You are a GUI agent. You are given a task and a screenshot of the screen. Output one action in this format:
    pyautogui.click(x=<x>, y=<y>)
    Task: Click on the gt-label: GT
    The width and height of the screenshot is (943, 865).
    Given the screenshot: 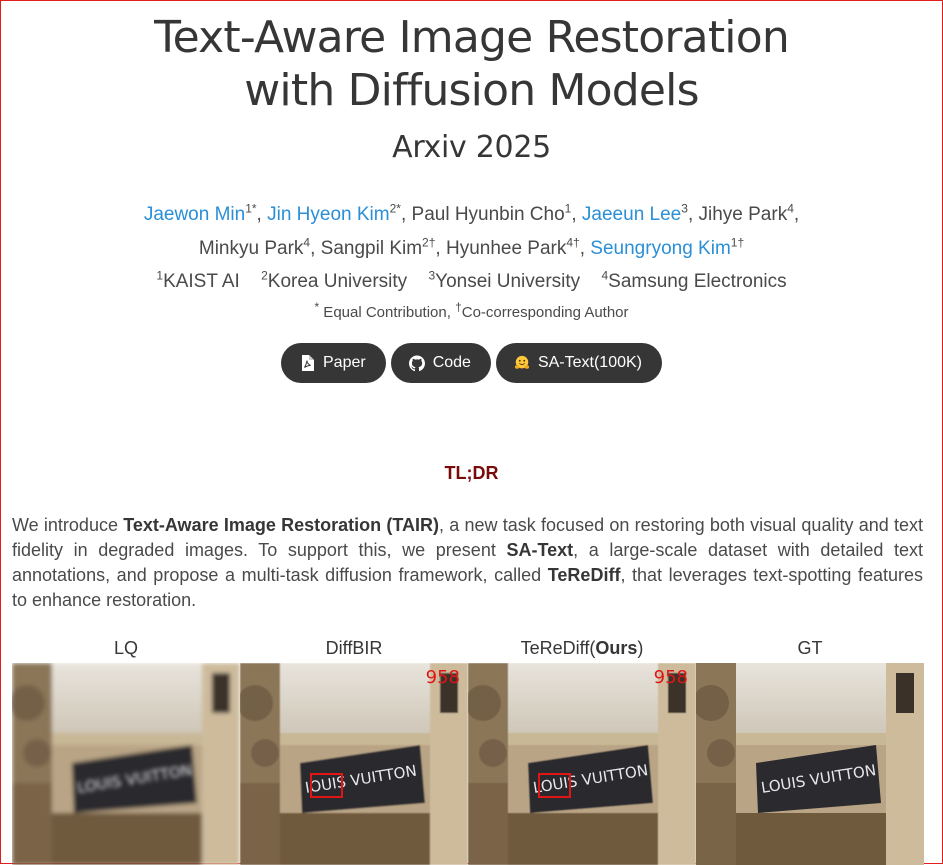 What is the action you would take?
    pyautogui.click(x=810, y=648)
    